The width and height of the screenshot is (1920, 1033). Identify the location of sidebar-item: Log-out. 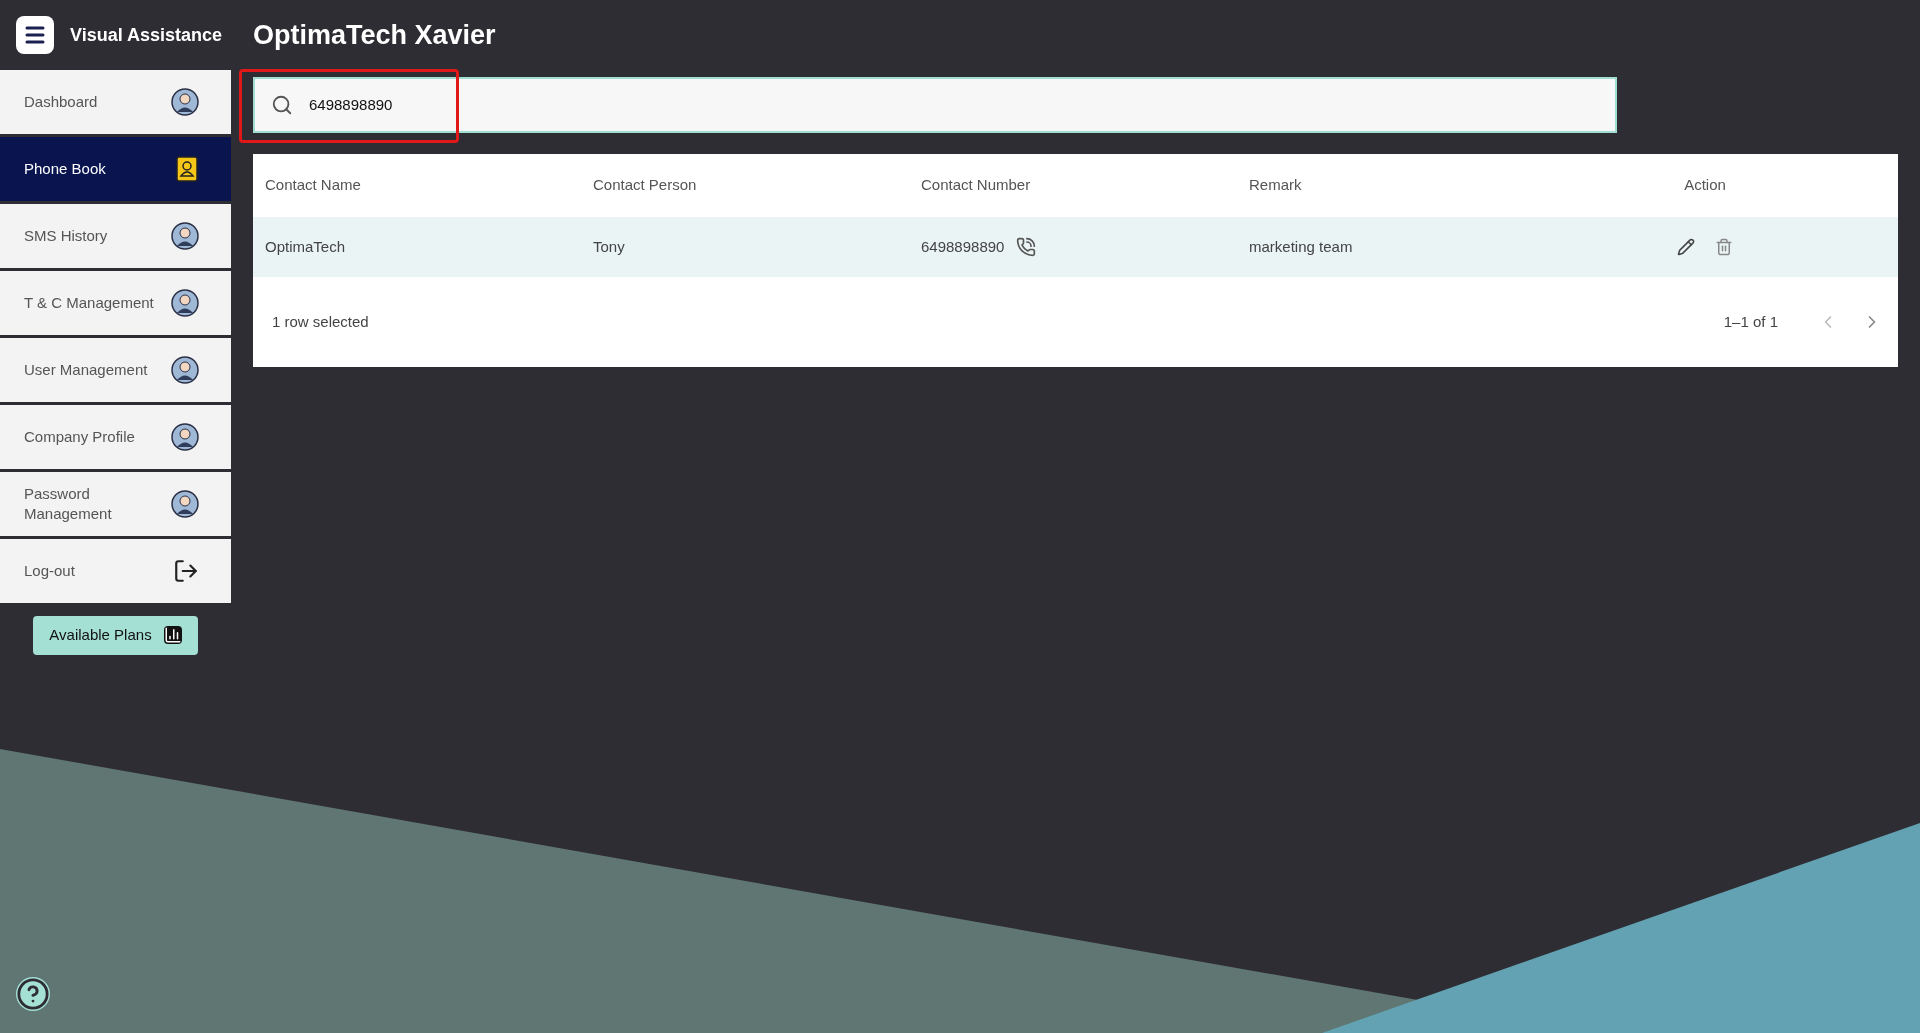
(115, 571).